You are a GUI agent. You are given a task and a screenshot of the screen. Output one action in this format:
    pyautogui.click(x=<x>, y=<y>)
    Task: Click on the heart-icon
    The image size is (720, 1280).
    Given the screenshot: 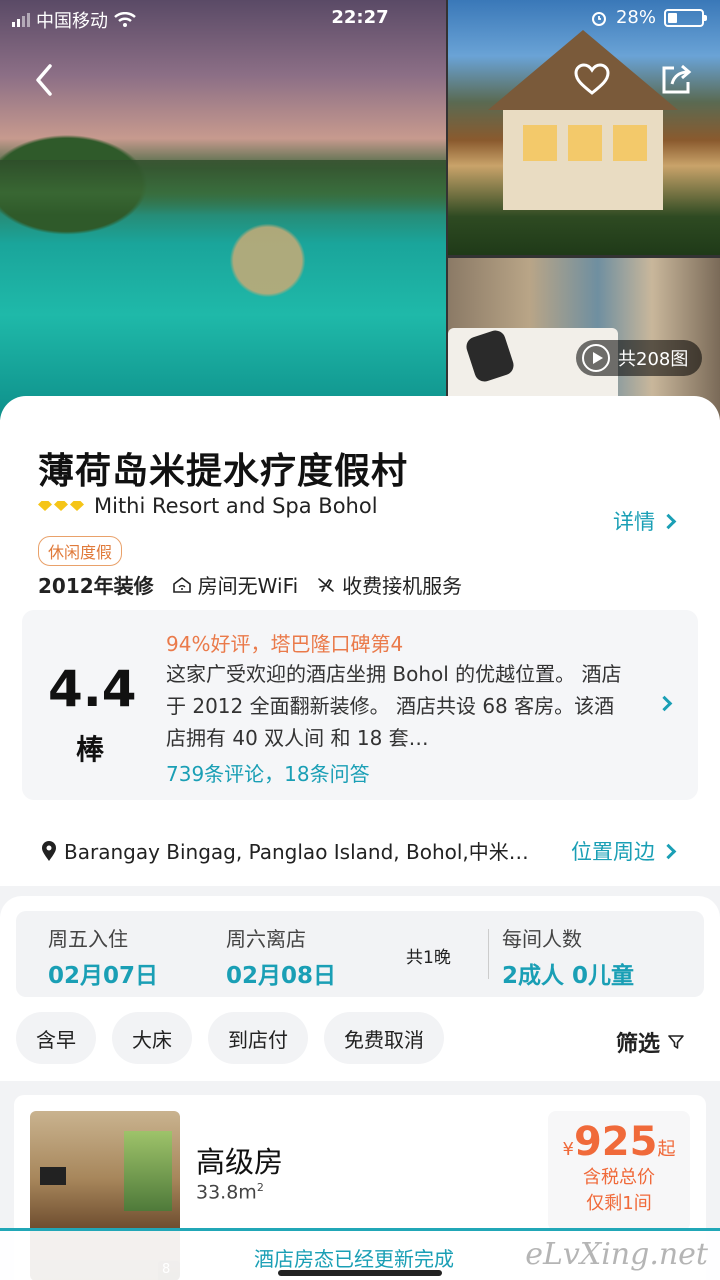 What is the action you would take?
    pyautogui.click(x=592, y=79)
    